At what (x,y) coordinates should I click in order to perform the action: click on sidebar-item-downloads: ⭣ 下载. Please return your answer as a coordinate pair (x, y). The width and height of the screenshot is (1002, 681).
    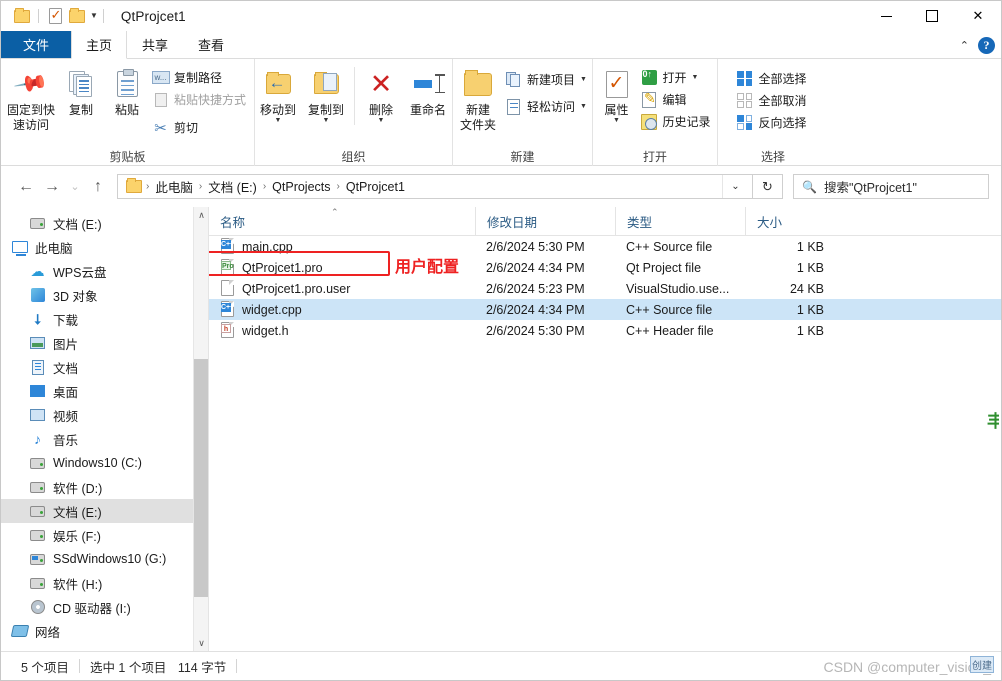
    Looking at the image, I should click on (104, 319).